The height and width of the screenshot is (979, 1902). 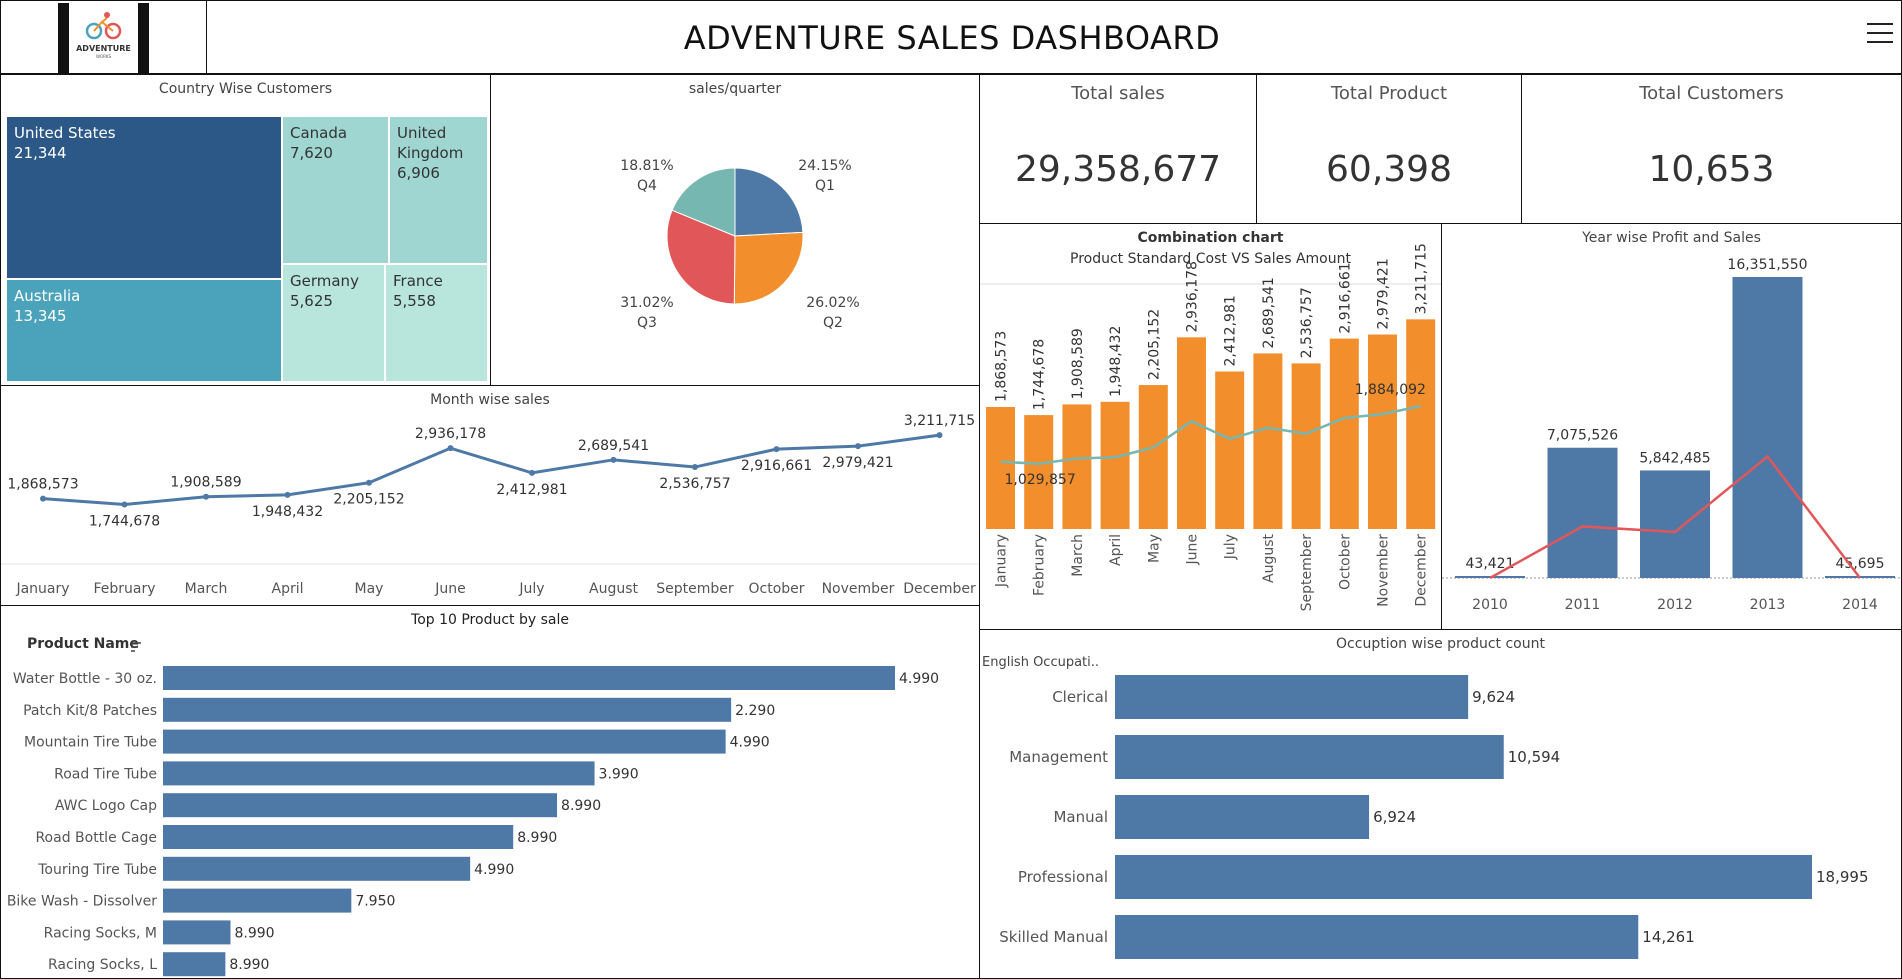 What do you see at coordinates (311, 153) in the screenshot?
I see `treemap-cell-value: 7,620` at bounding box center [311, 153].